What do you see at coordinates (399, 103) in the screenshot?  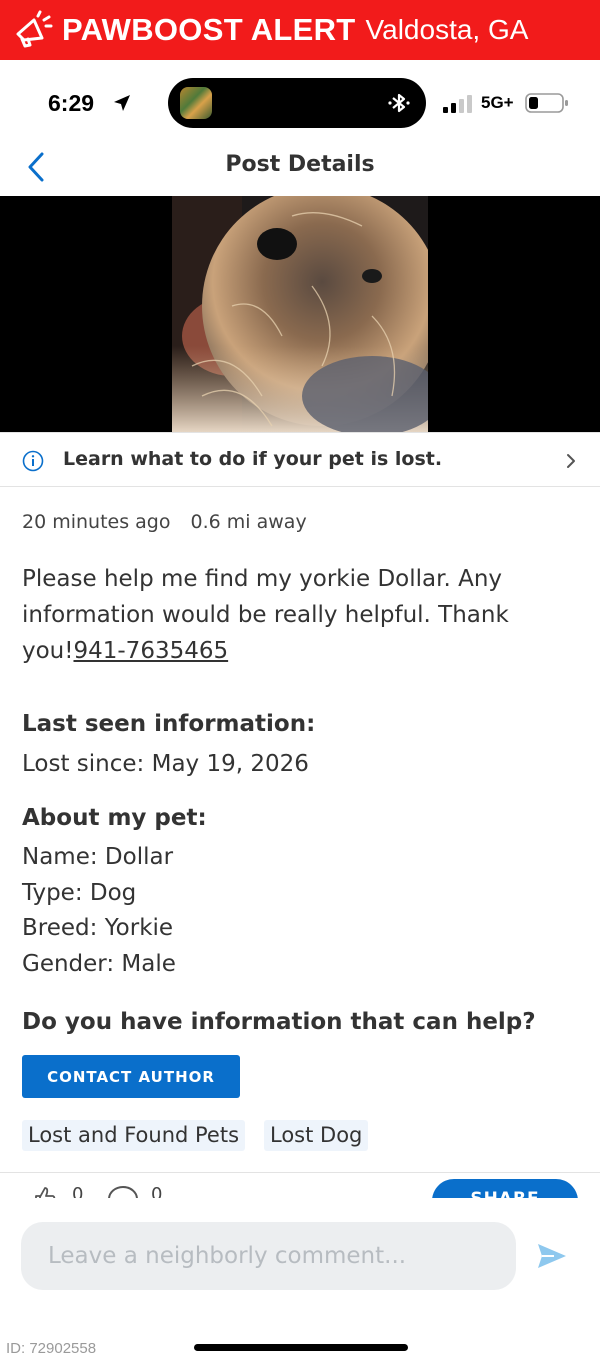 I see `bluetooth-icon` at bounding box center [399, 103].